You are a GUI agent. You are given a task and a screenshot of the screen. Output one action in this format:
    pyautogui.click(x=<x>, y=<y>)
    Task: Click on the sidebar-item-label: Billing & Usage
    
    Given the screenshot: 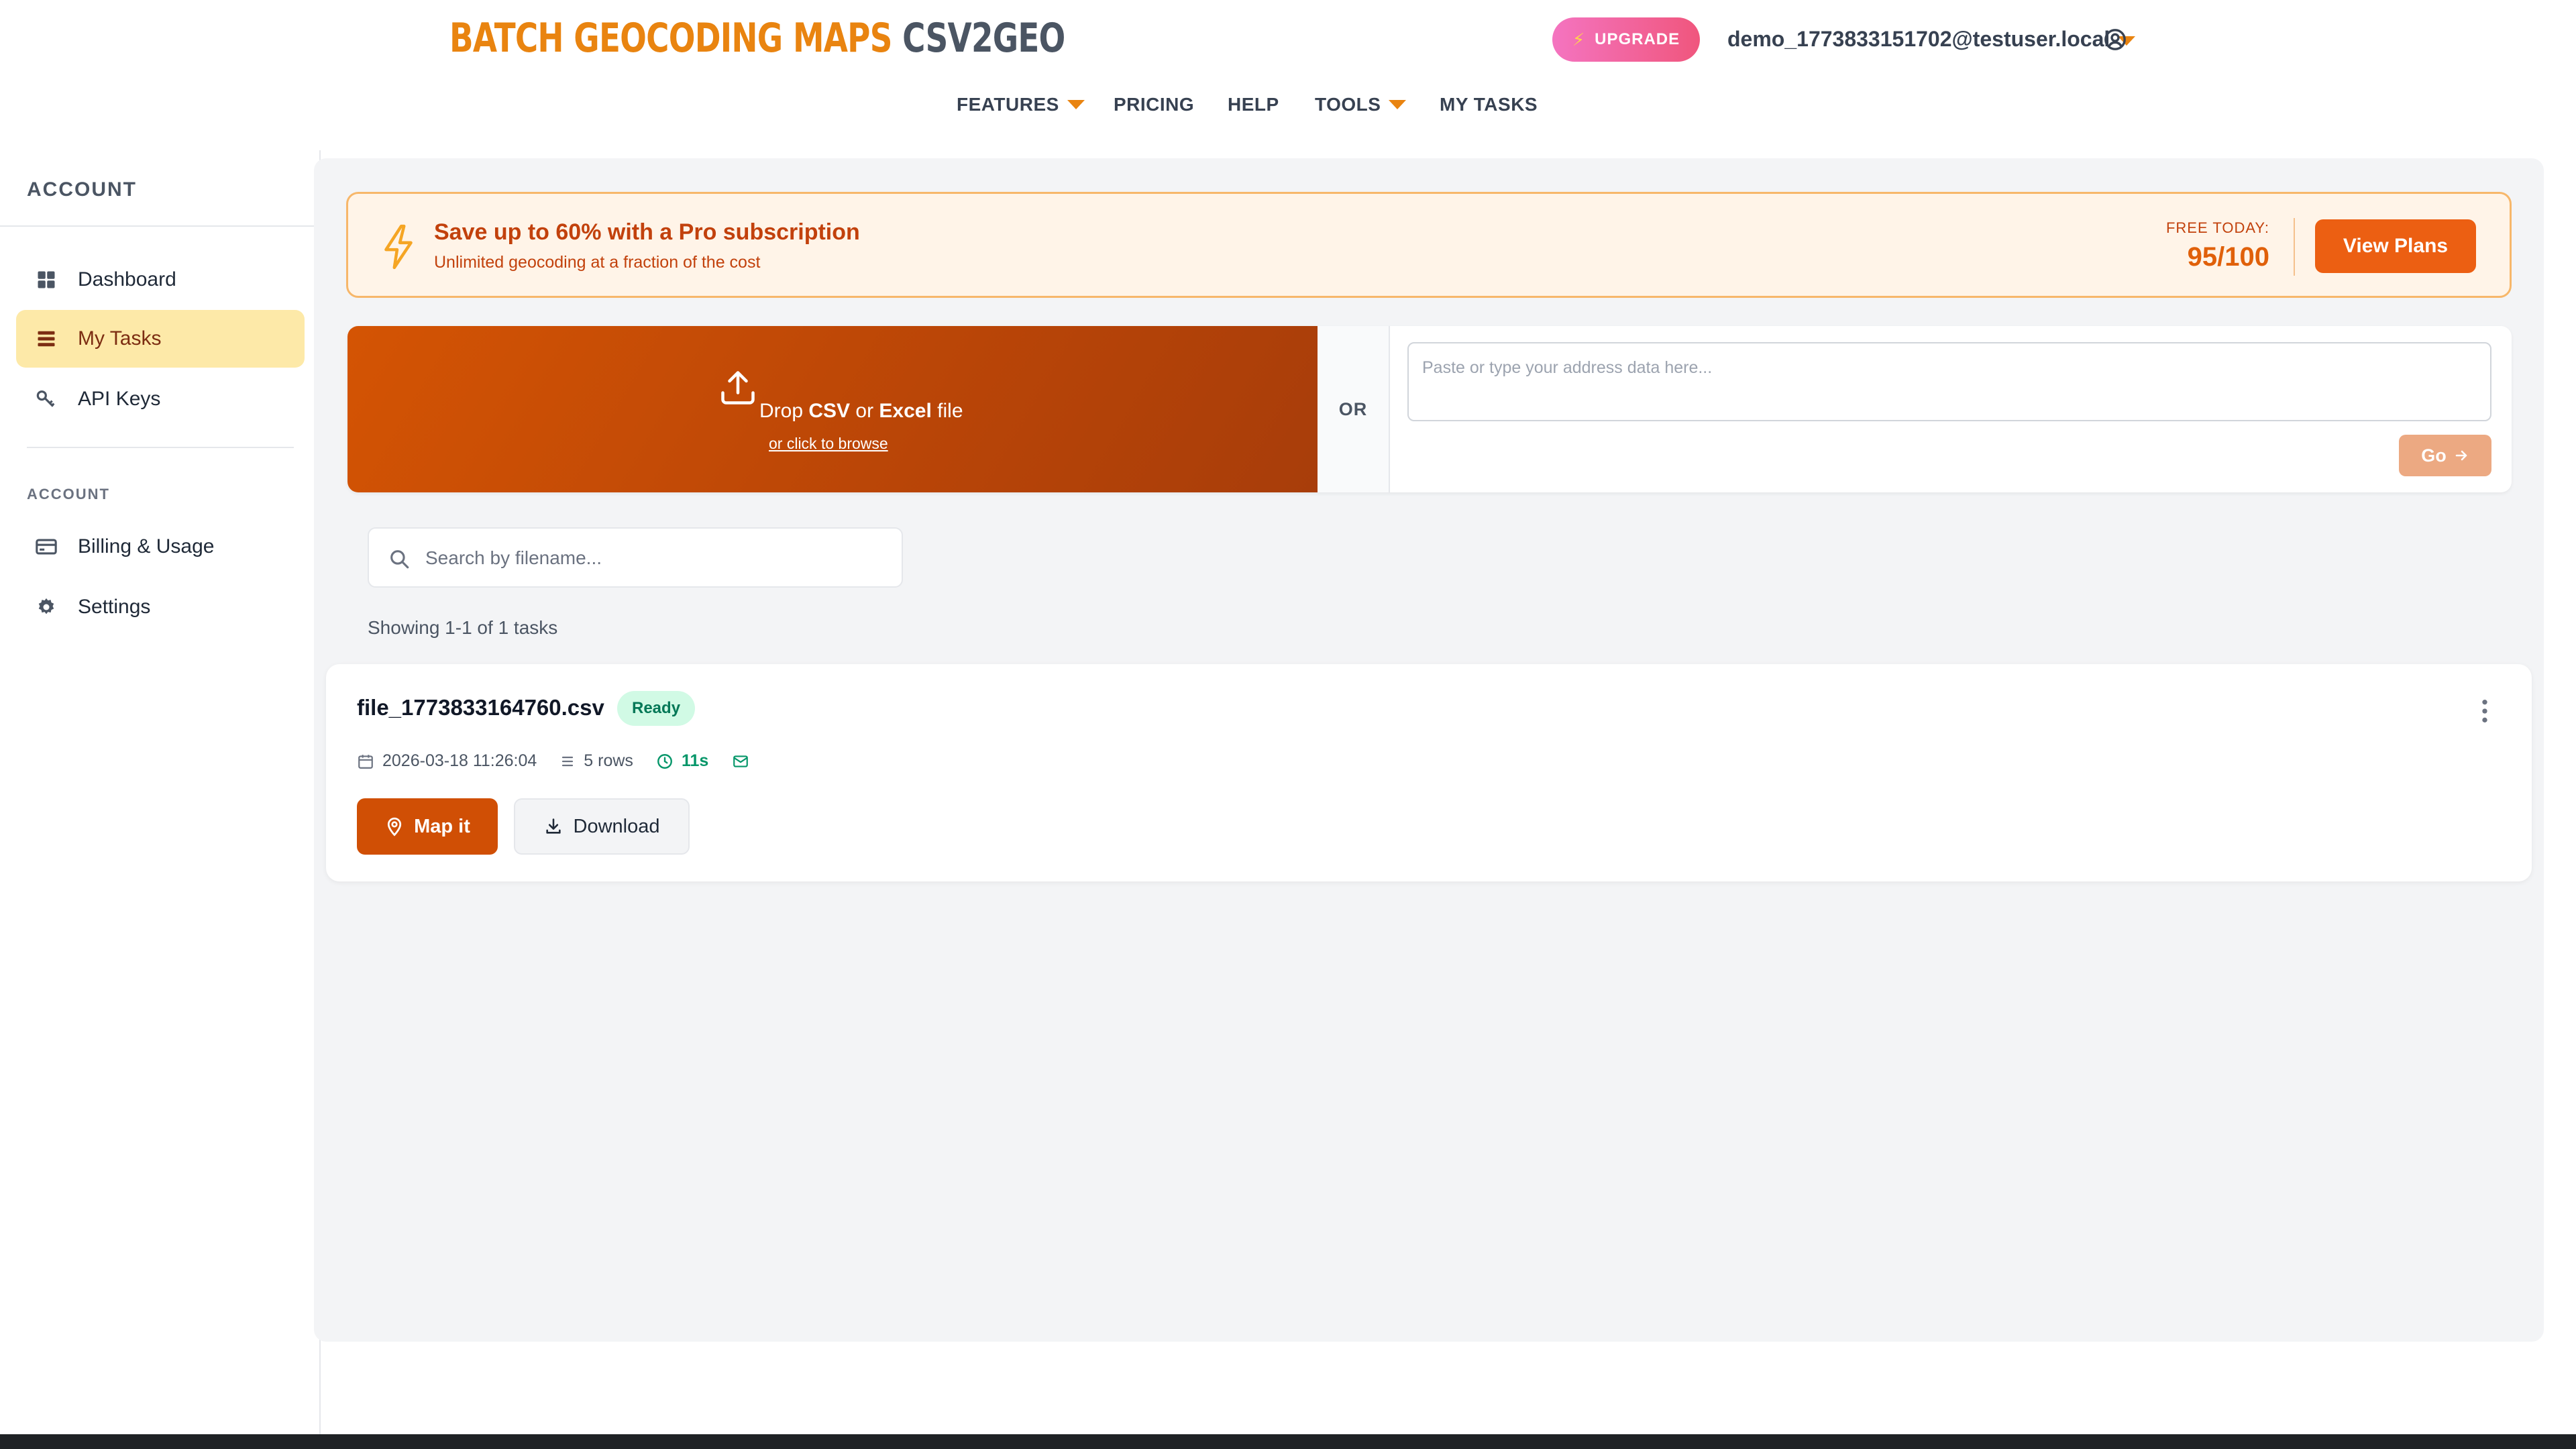 What is the action you would take?
    pyautogui.click(x=146, y=546)
    